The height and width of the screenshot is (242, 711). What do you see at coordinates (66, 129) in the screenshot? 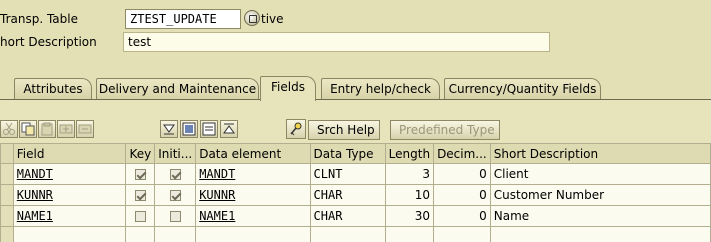
I see `insert-row-icon` at bounding box center [66, 129].